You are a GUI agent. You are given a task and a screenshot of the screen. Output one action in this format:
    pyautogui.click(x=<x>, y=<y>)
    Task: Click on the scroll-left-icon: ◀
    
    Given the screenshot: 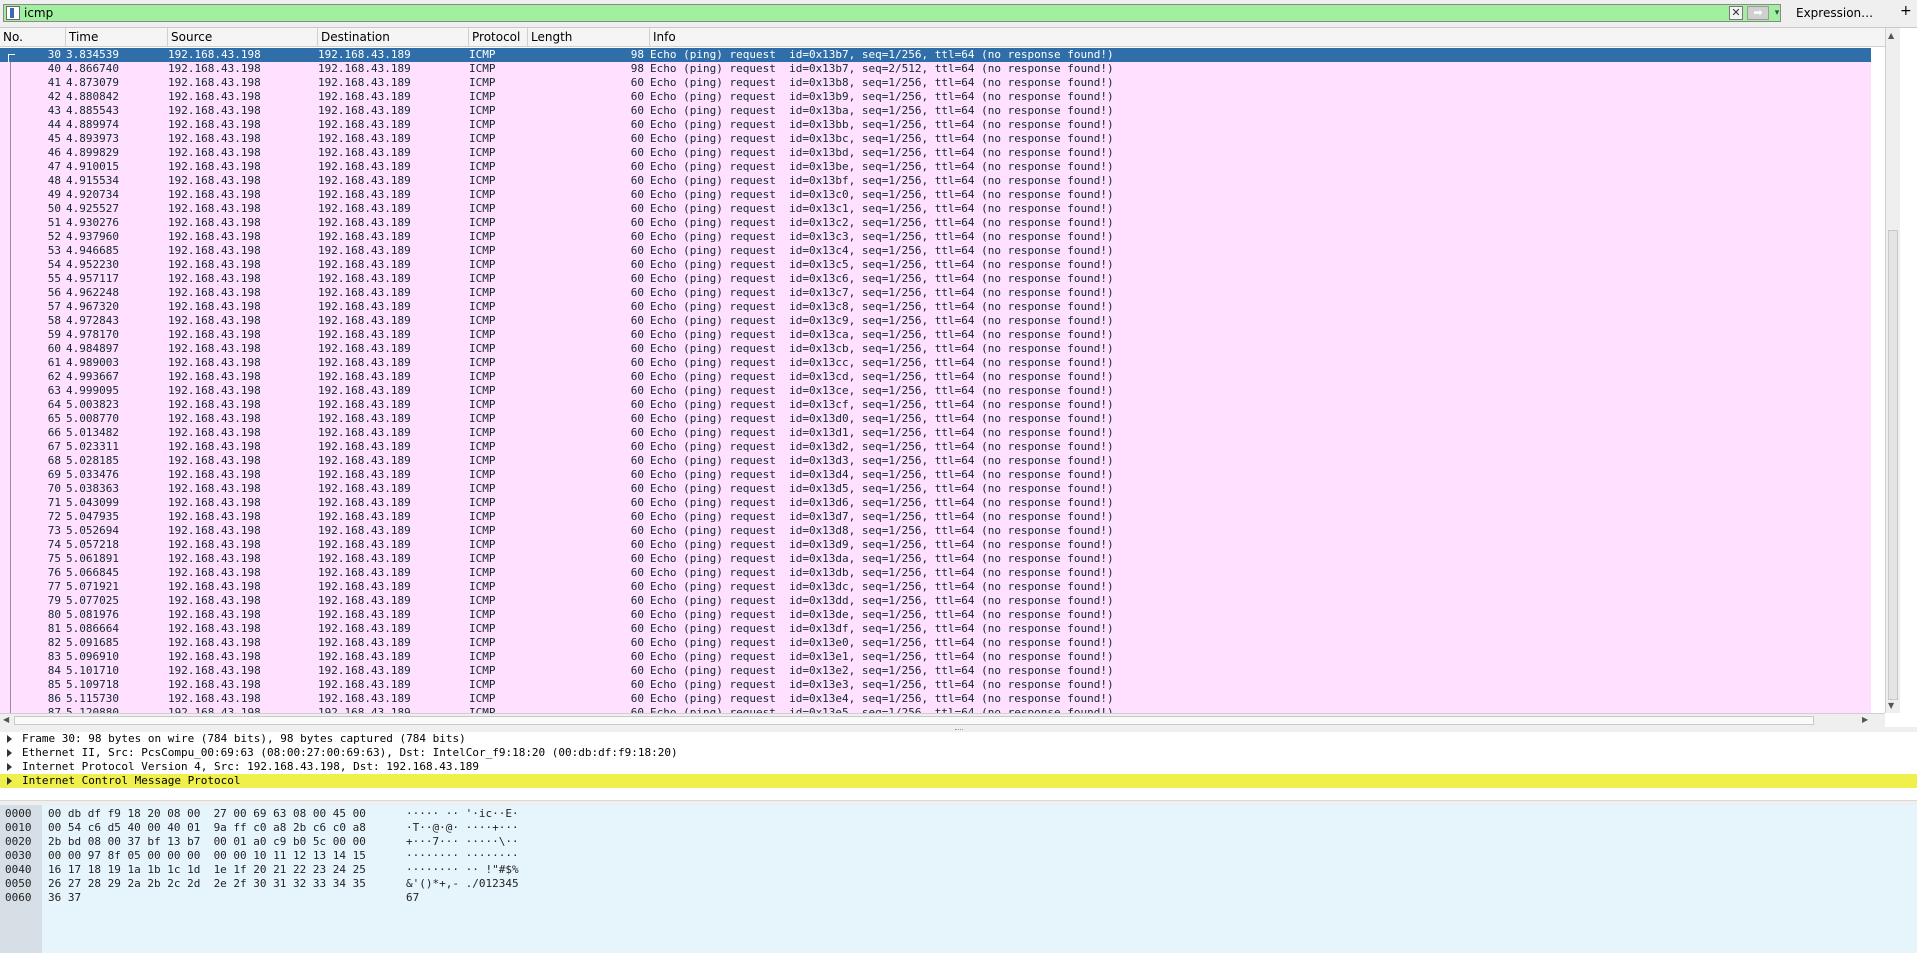 What is the action you would take?
    pyautogui.click(x=6, y=719)
    